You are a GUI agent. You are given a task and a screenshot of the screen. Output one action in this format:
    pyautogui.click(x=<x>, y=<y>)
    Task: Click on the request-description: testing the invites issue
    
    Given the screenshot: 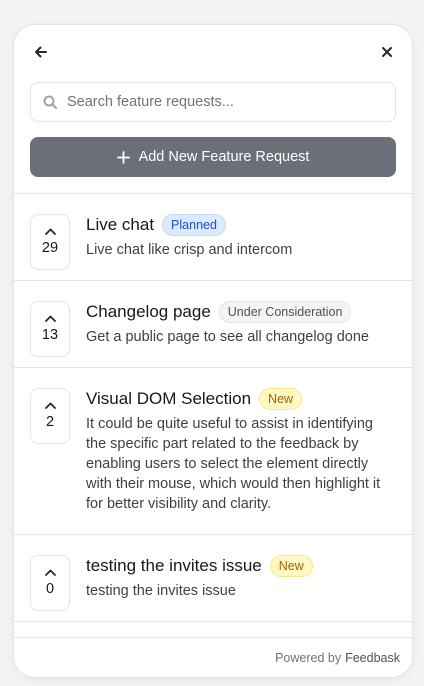 What is the action you would take?
    pyautogui.click(x=161, y=591)
    